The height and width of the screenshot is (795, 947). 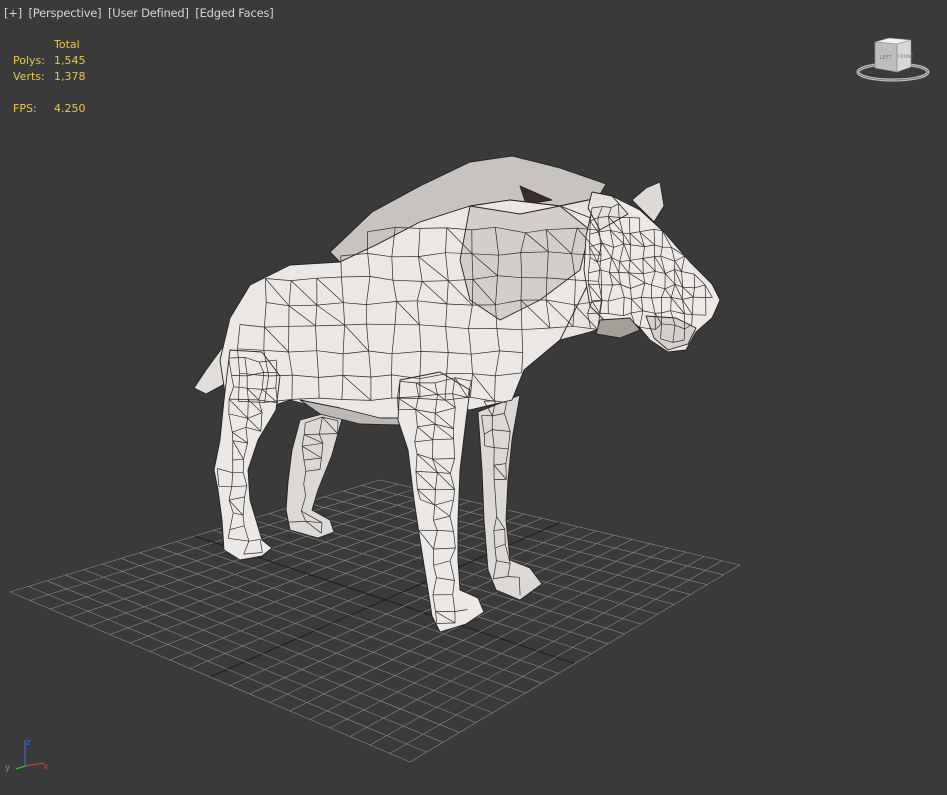 What do you see at coordinates (67, 44) in the screenshot?
I see `stats-header: Total` at bounding box center [67, 44].